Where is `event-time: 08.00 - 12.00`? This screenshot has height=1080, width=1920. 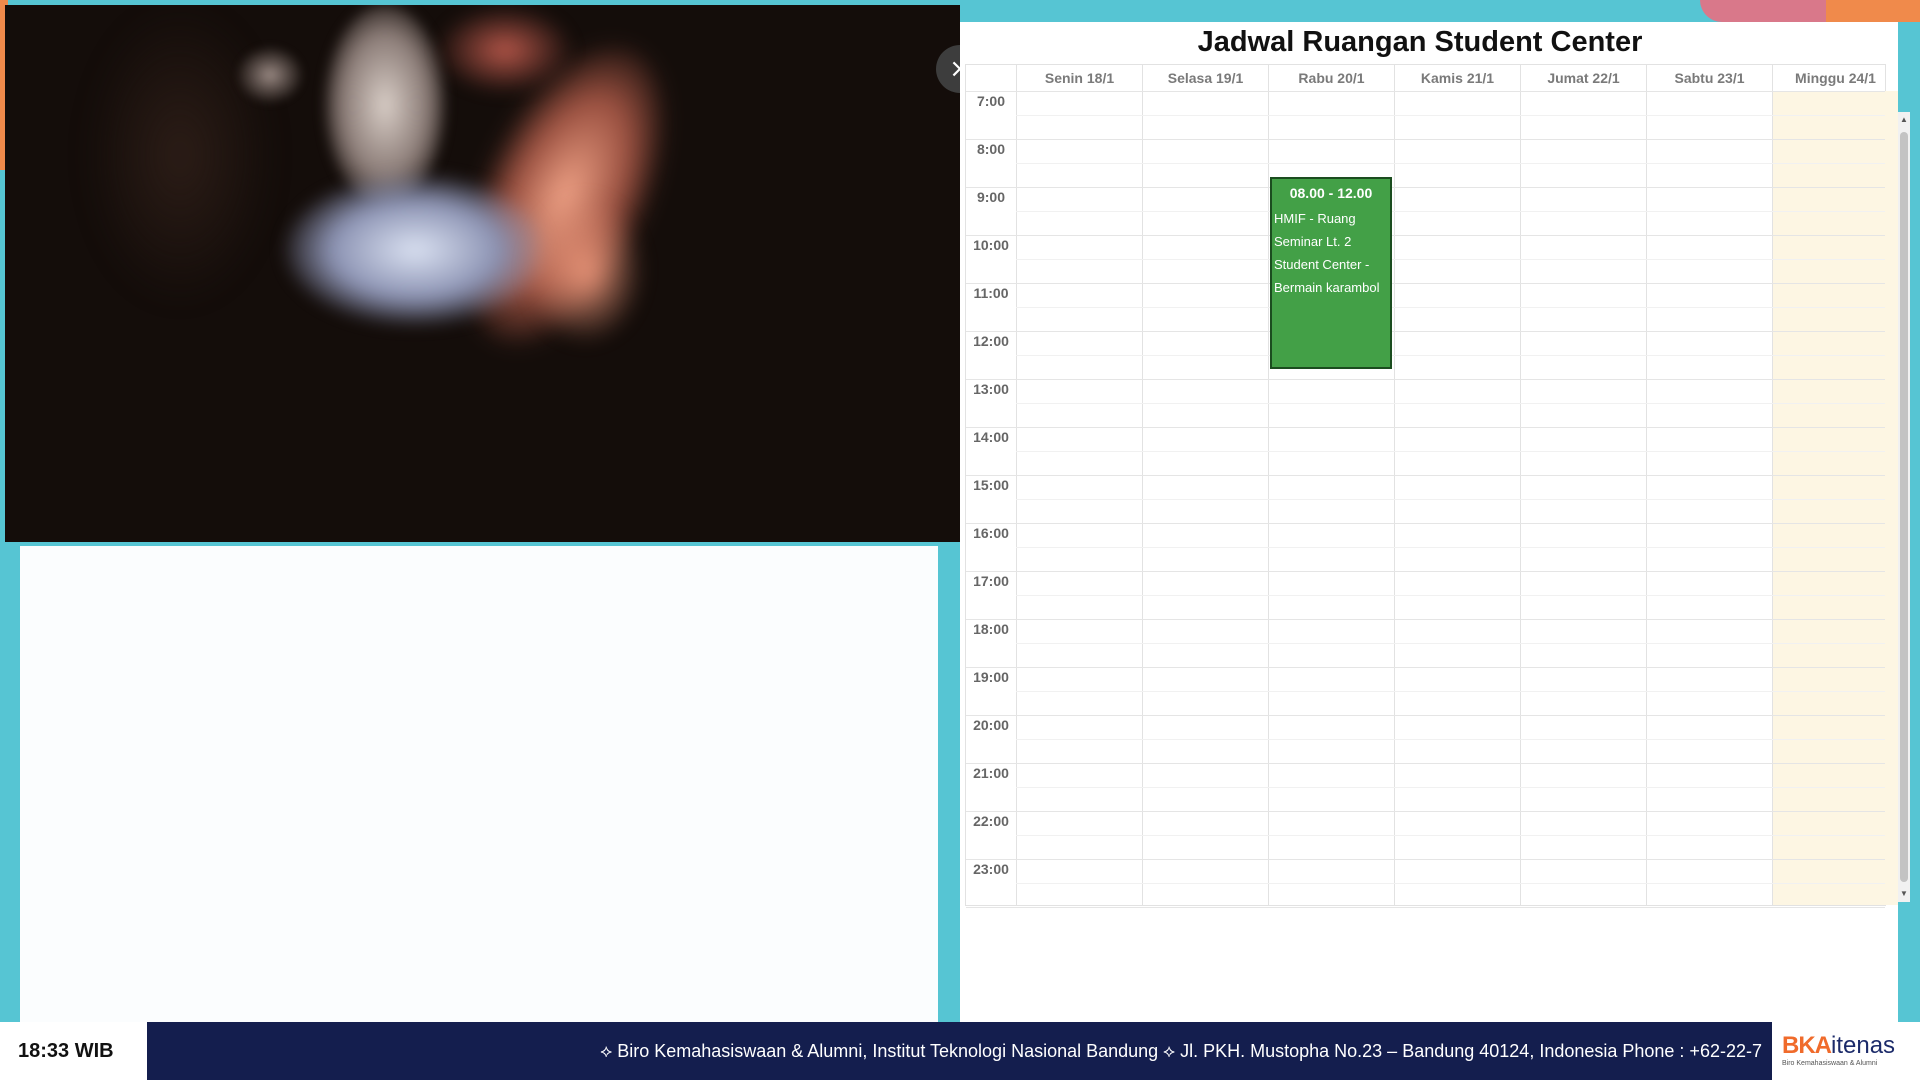 event-time: 08.00 - 12.00 is located at coordinates (1331, 193).